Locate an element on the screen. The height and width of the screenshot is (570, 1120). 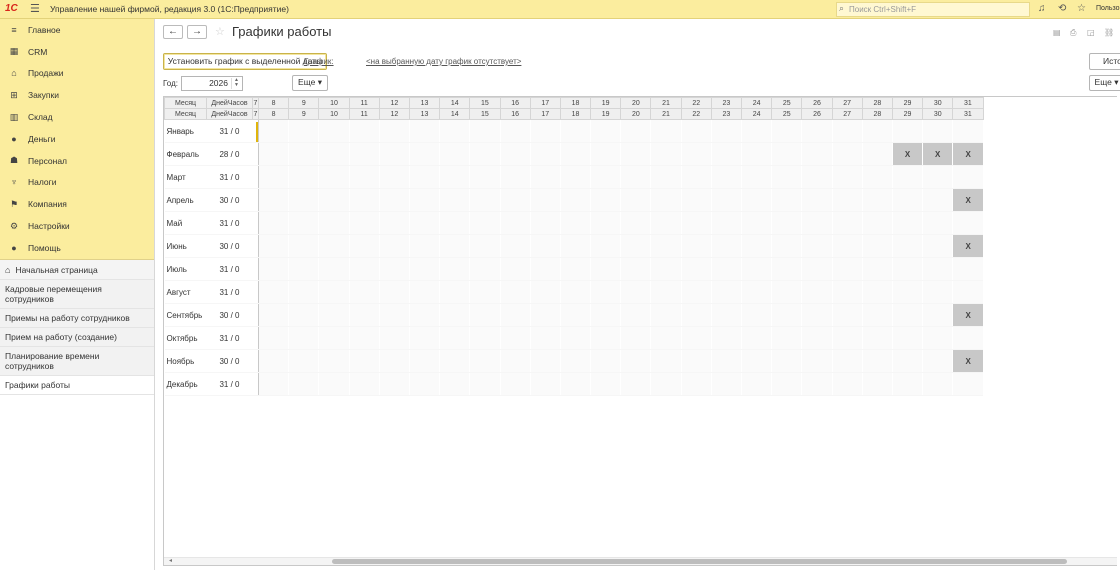
month-cell: Март is located at coordinates (185, 177).